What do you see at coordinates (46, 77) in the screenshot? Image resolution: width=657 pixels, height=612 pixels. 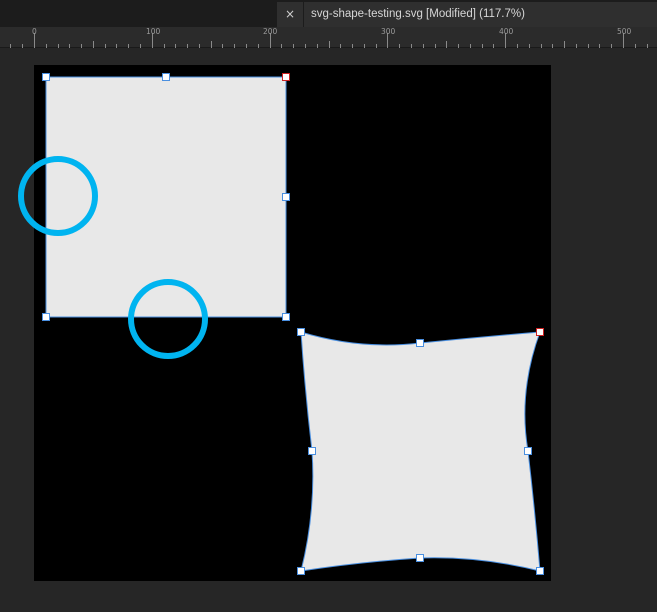 I see `square-handle-top-left` at bounding box center [46, 77].